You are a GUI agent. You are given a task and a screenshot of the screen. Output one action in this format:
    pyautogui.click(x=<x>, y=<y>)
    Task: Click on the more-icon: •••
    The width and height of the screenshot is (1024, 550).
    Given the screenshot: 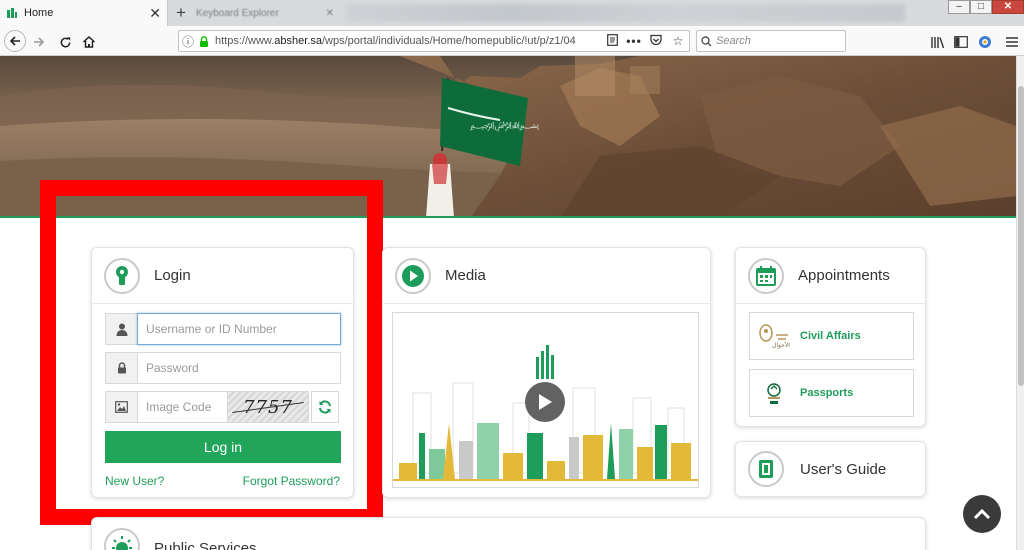 What is the action you would take?
    pyautogui.click(x=634, y=41)
    